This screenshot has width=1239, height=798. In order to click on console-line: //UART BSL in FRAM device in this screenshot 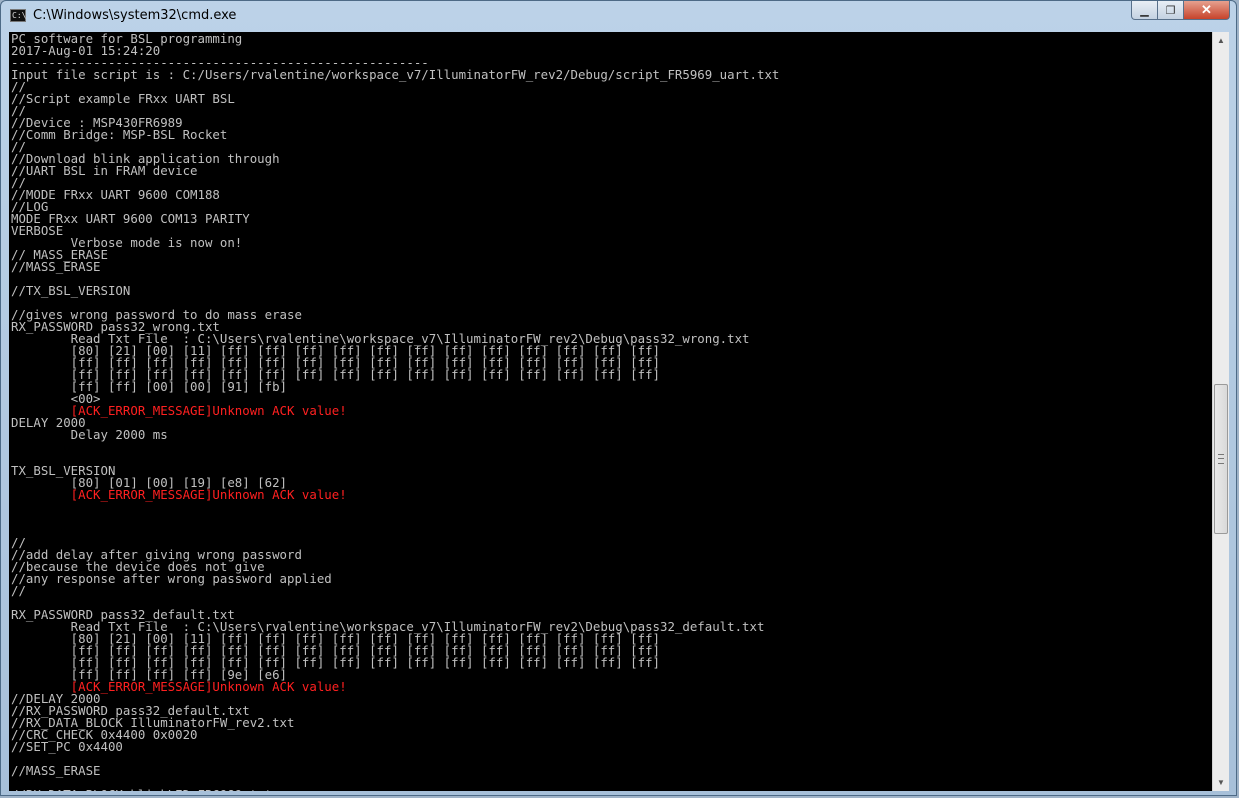, I will do `click(104, 170)`.